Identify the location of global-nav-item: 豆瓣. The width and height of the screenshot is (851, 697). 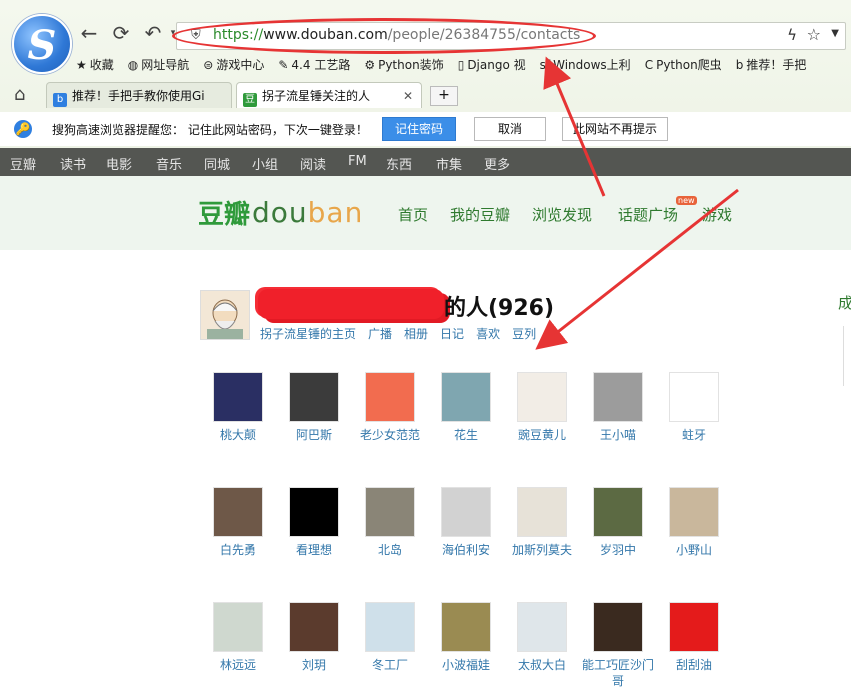
(23, 163).